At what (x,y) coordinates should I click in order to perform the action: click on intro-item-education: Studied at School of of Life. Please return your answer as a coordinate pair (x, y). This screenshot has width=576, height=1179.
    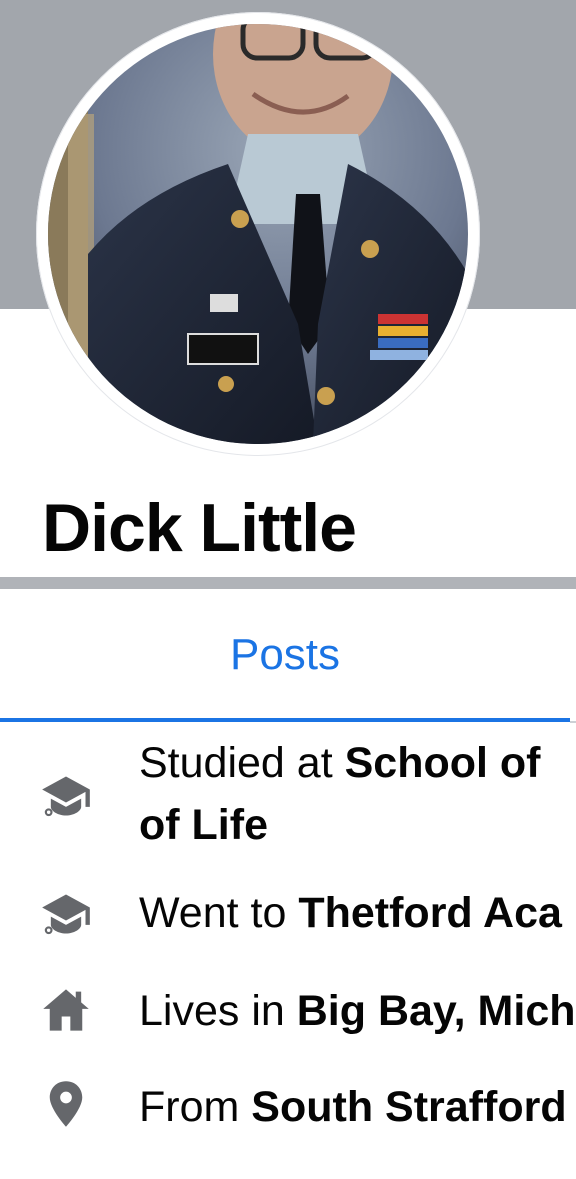
    Looking at the image, I should click on (288, 795).